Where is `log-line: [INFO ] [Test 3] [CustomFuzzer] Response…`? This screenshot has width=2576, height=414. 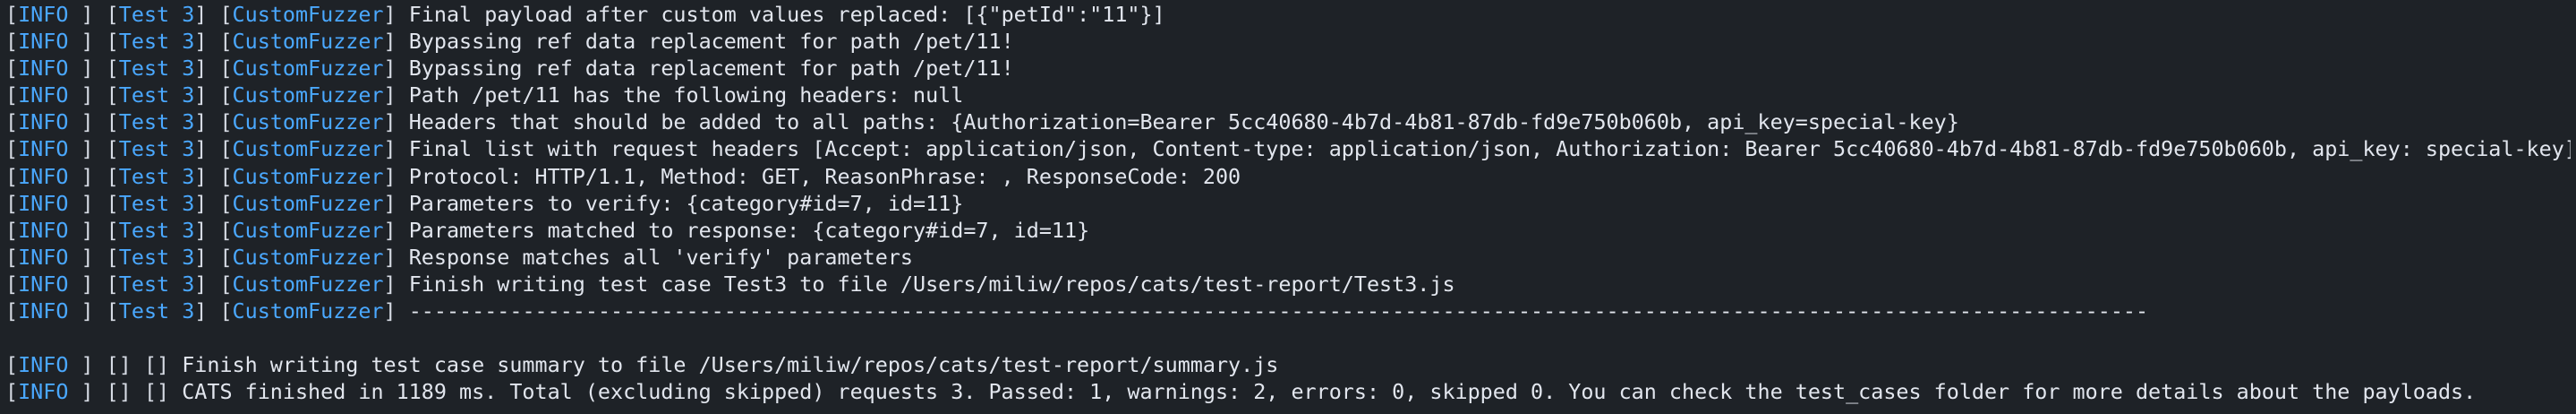
log-line: [INFO ] [Test 3] [CustomFuzzer] Response… is located at coordinates (459, 257).